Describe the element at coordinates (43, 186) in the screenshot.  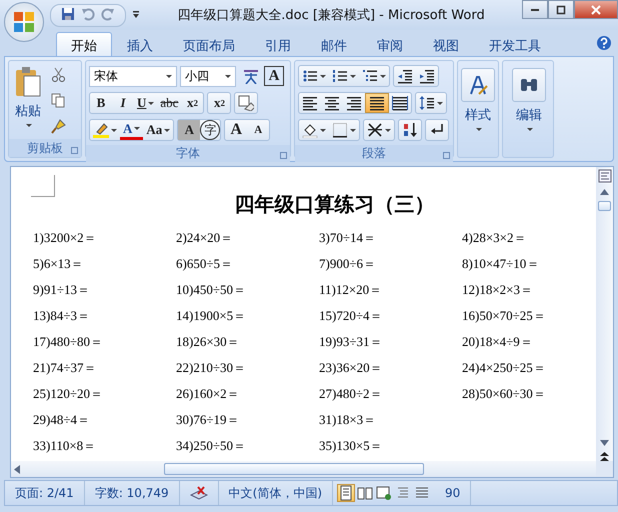
I see `page-corner-mark` at that location.